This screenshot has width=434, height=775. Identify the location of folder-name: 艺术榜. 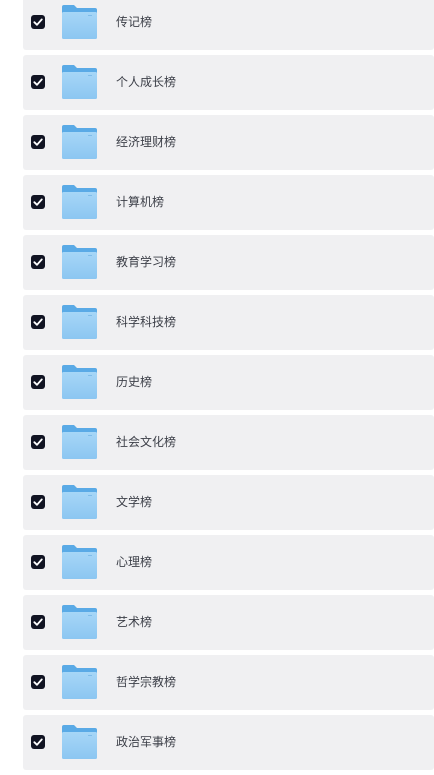
(134, 622).